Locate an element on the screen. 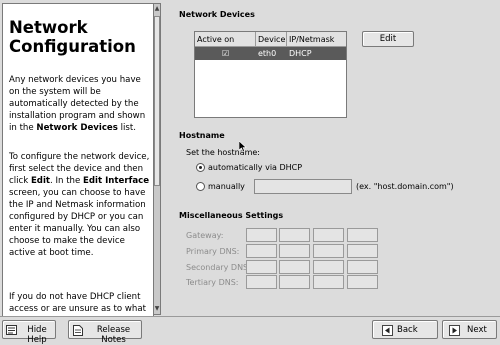 This screenshot has width=500, height=345. back-label: Back is located at coordinates (407, 330).